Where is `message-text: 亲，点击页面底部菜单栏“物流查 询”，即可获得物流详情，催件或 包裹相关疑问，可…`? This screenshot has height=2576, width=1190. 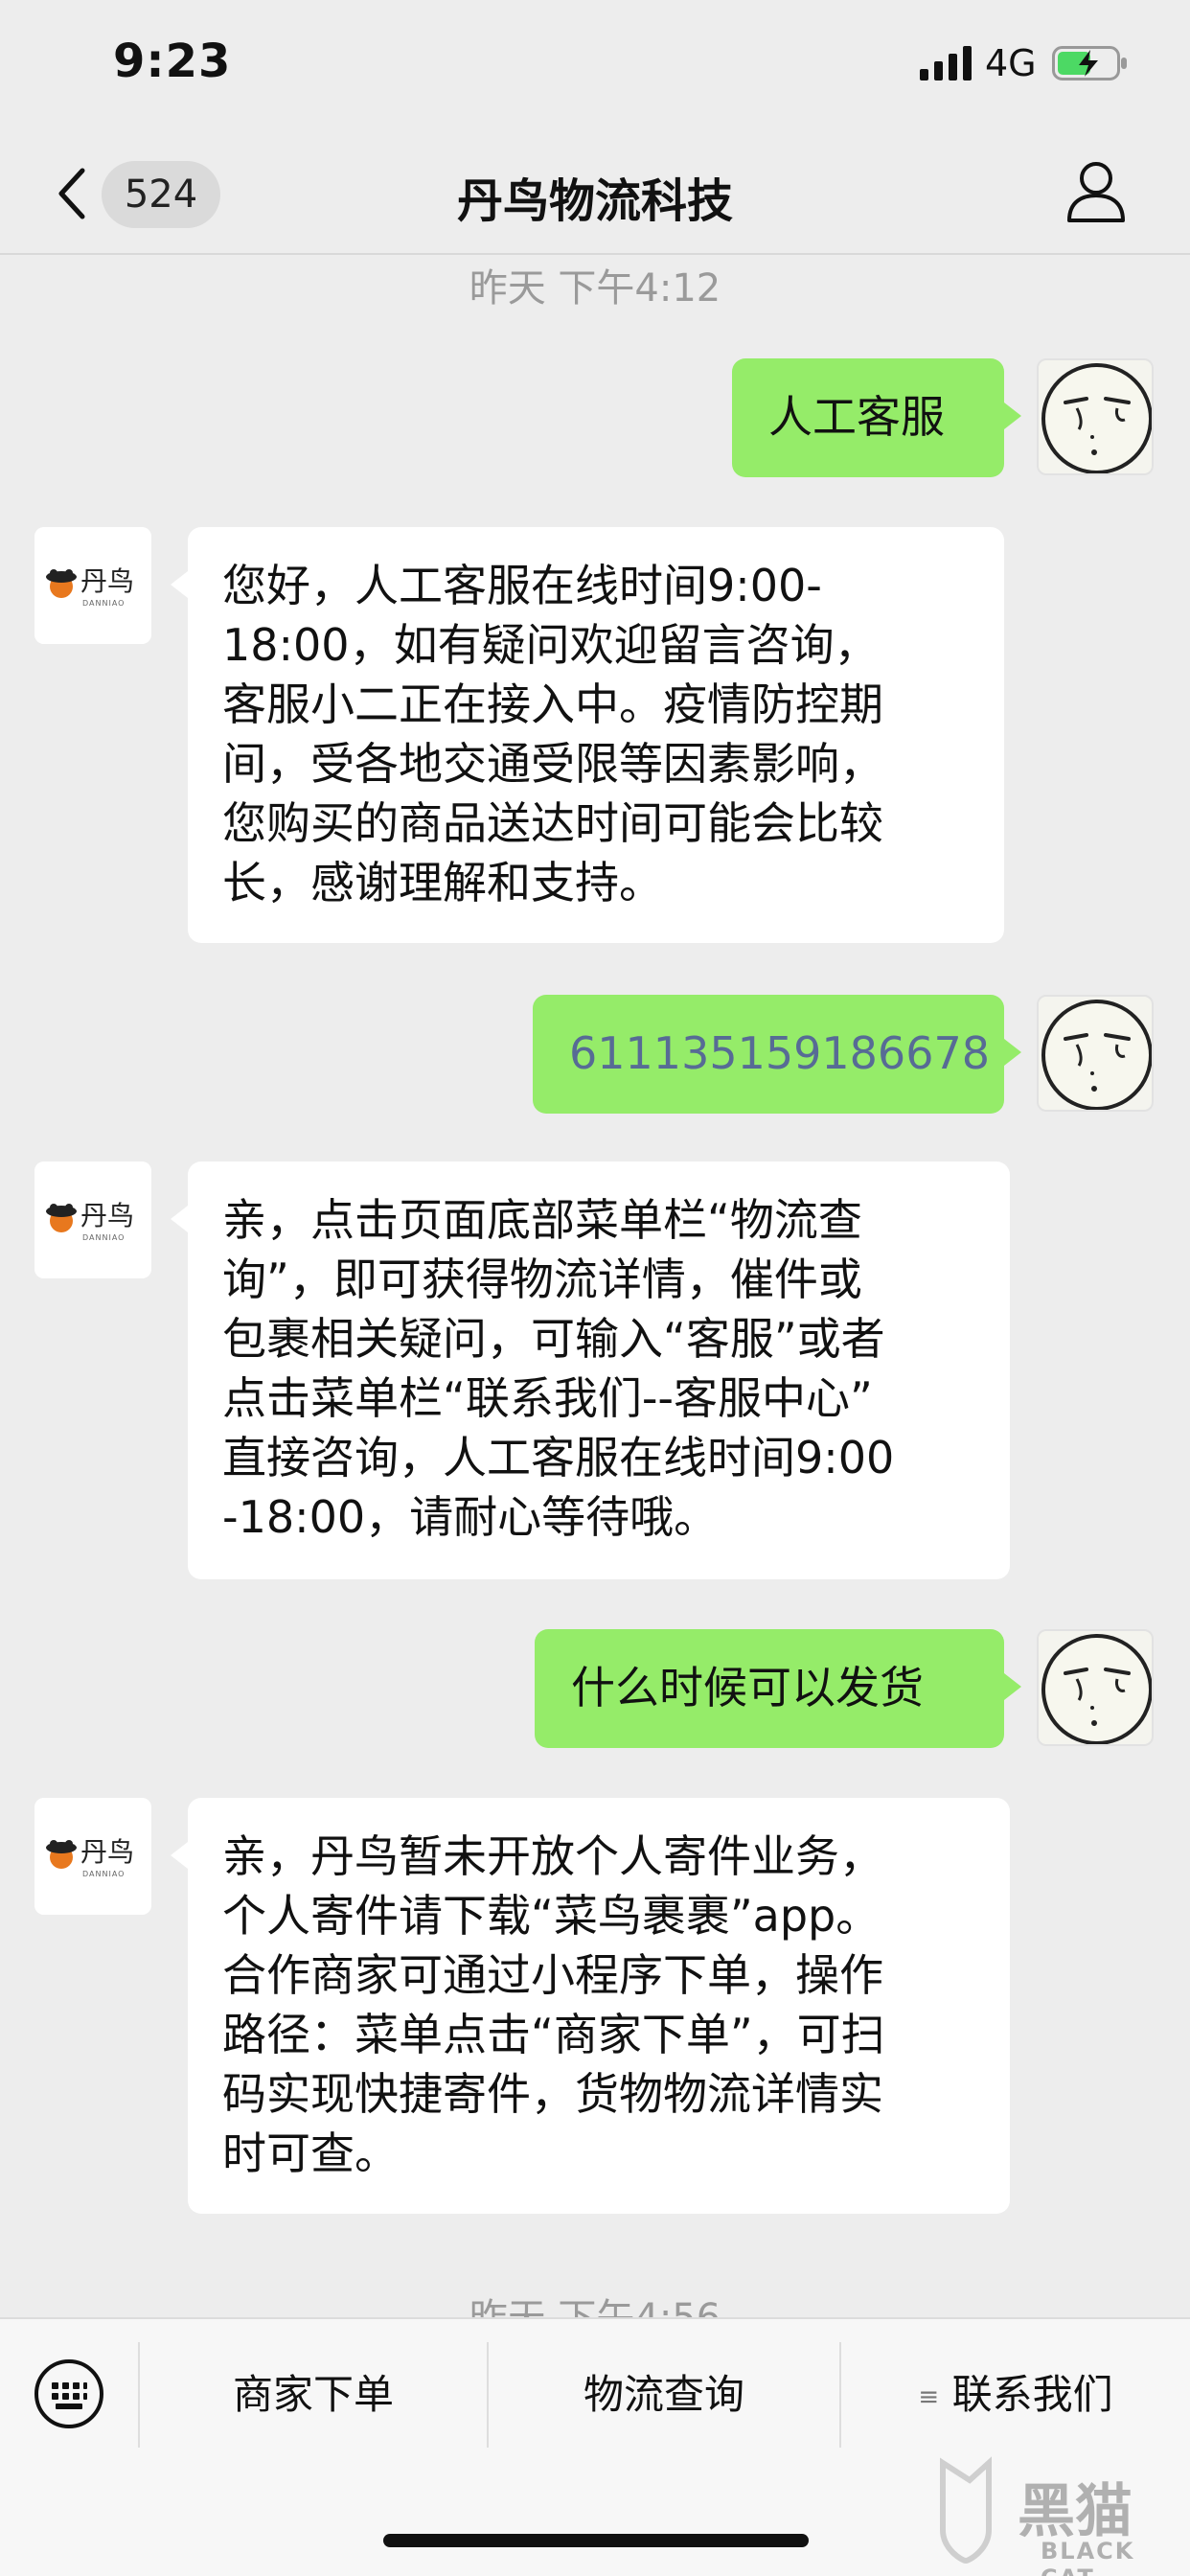
message-text: 亲，点击页面底部菜单栏“物流查 询”，即可获得物流详情，催件或 包裹相关疑问，可… is located at coordinates (559, 1368).